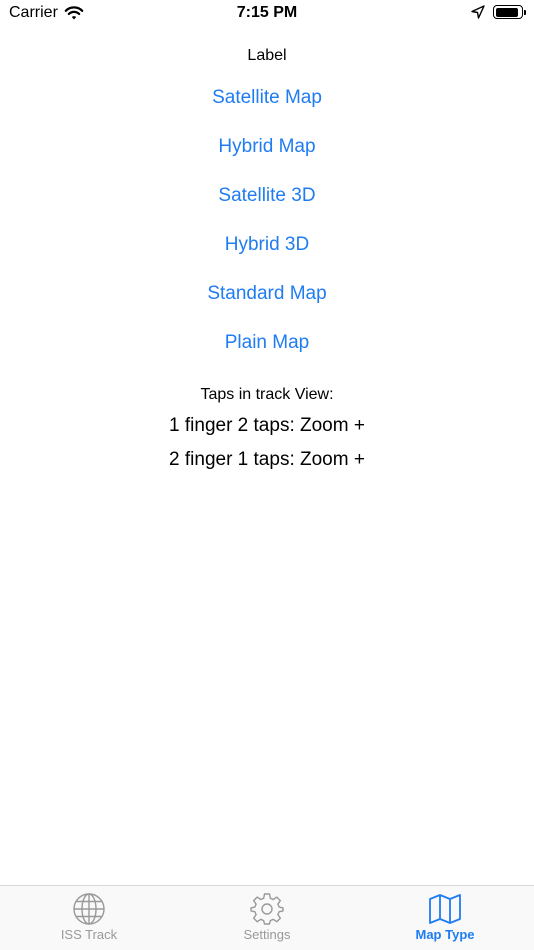  I want to click on map-icon, so click(445, 909).